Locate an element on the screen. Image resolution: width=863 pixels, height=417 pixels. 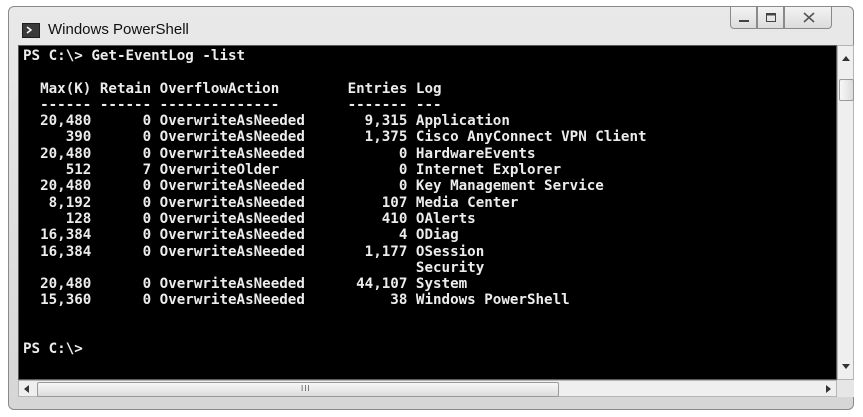
scroll-down-icon is located at coordinates (846, 366).